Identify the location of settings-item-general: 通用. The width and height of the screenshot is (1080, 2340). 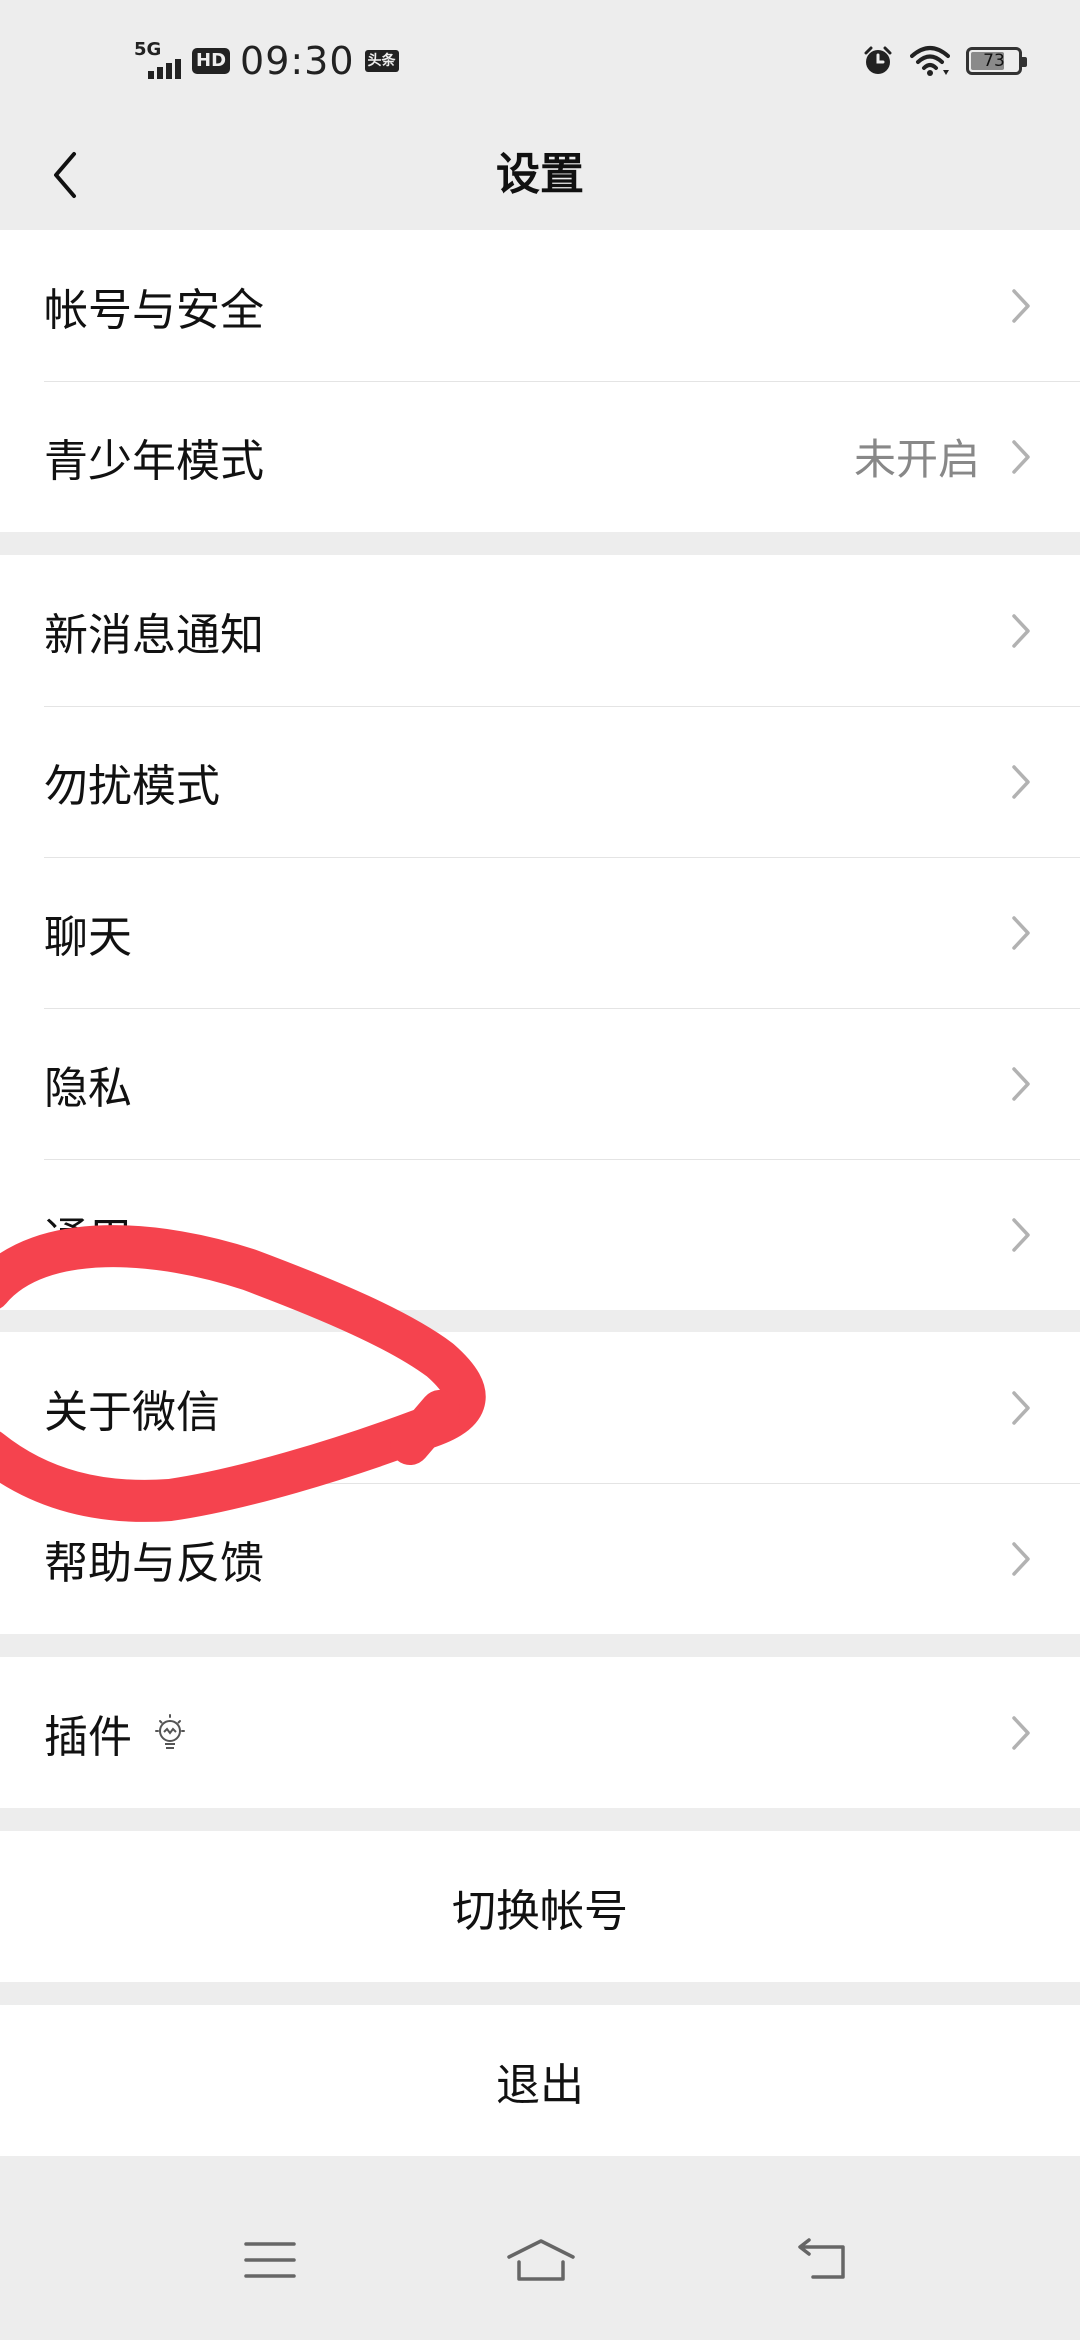
(540, 1234).